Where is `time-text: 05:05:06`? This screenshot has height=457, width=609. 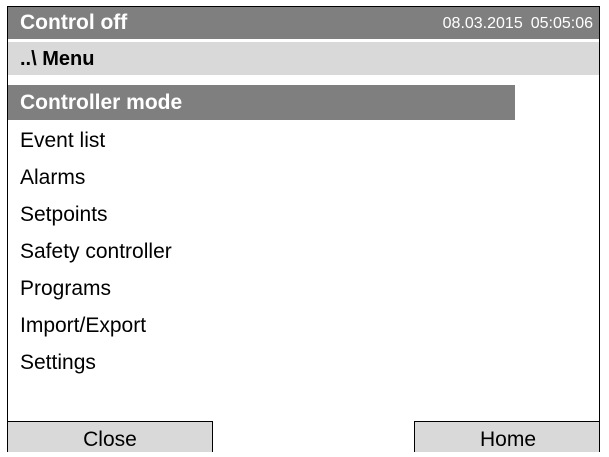
time-text: 05:05:06 is located at coordinates (561, 23).